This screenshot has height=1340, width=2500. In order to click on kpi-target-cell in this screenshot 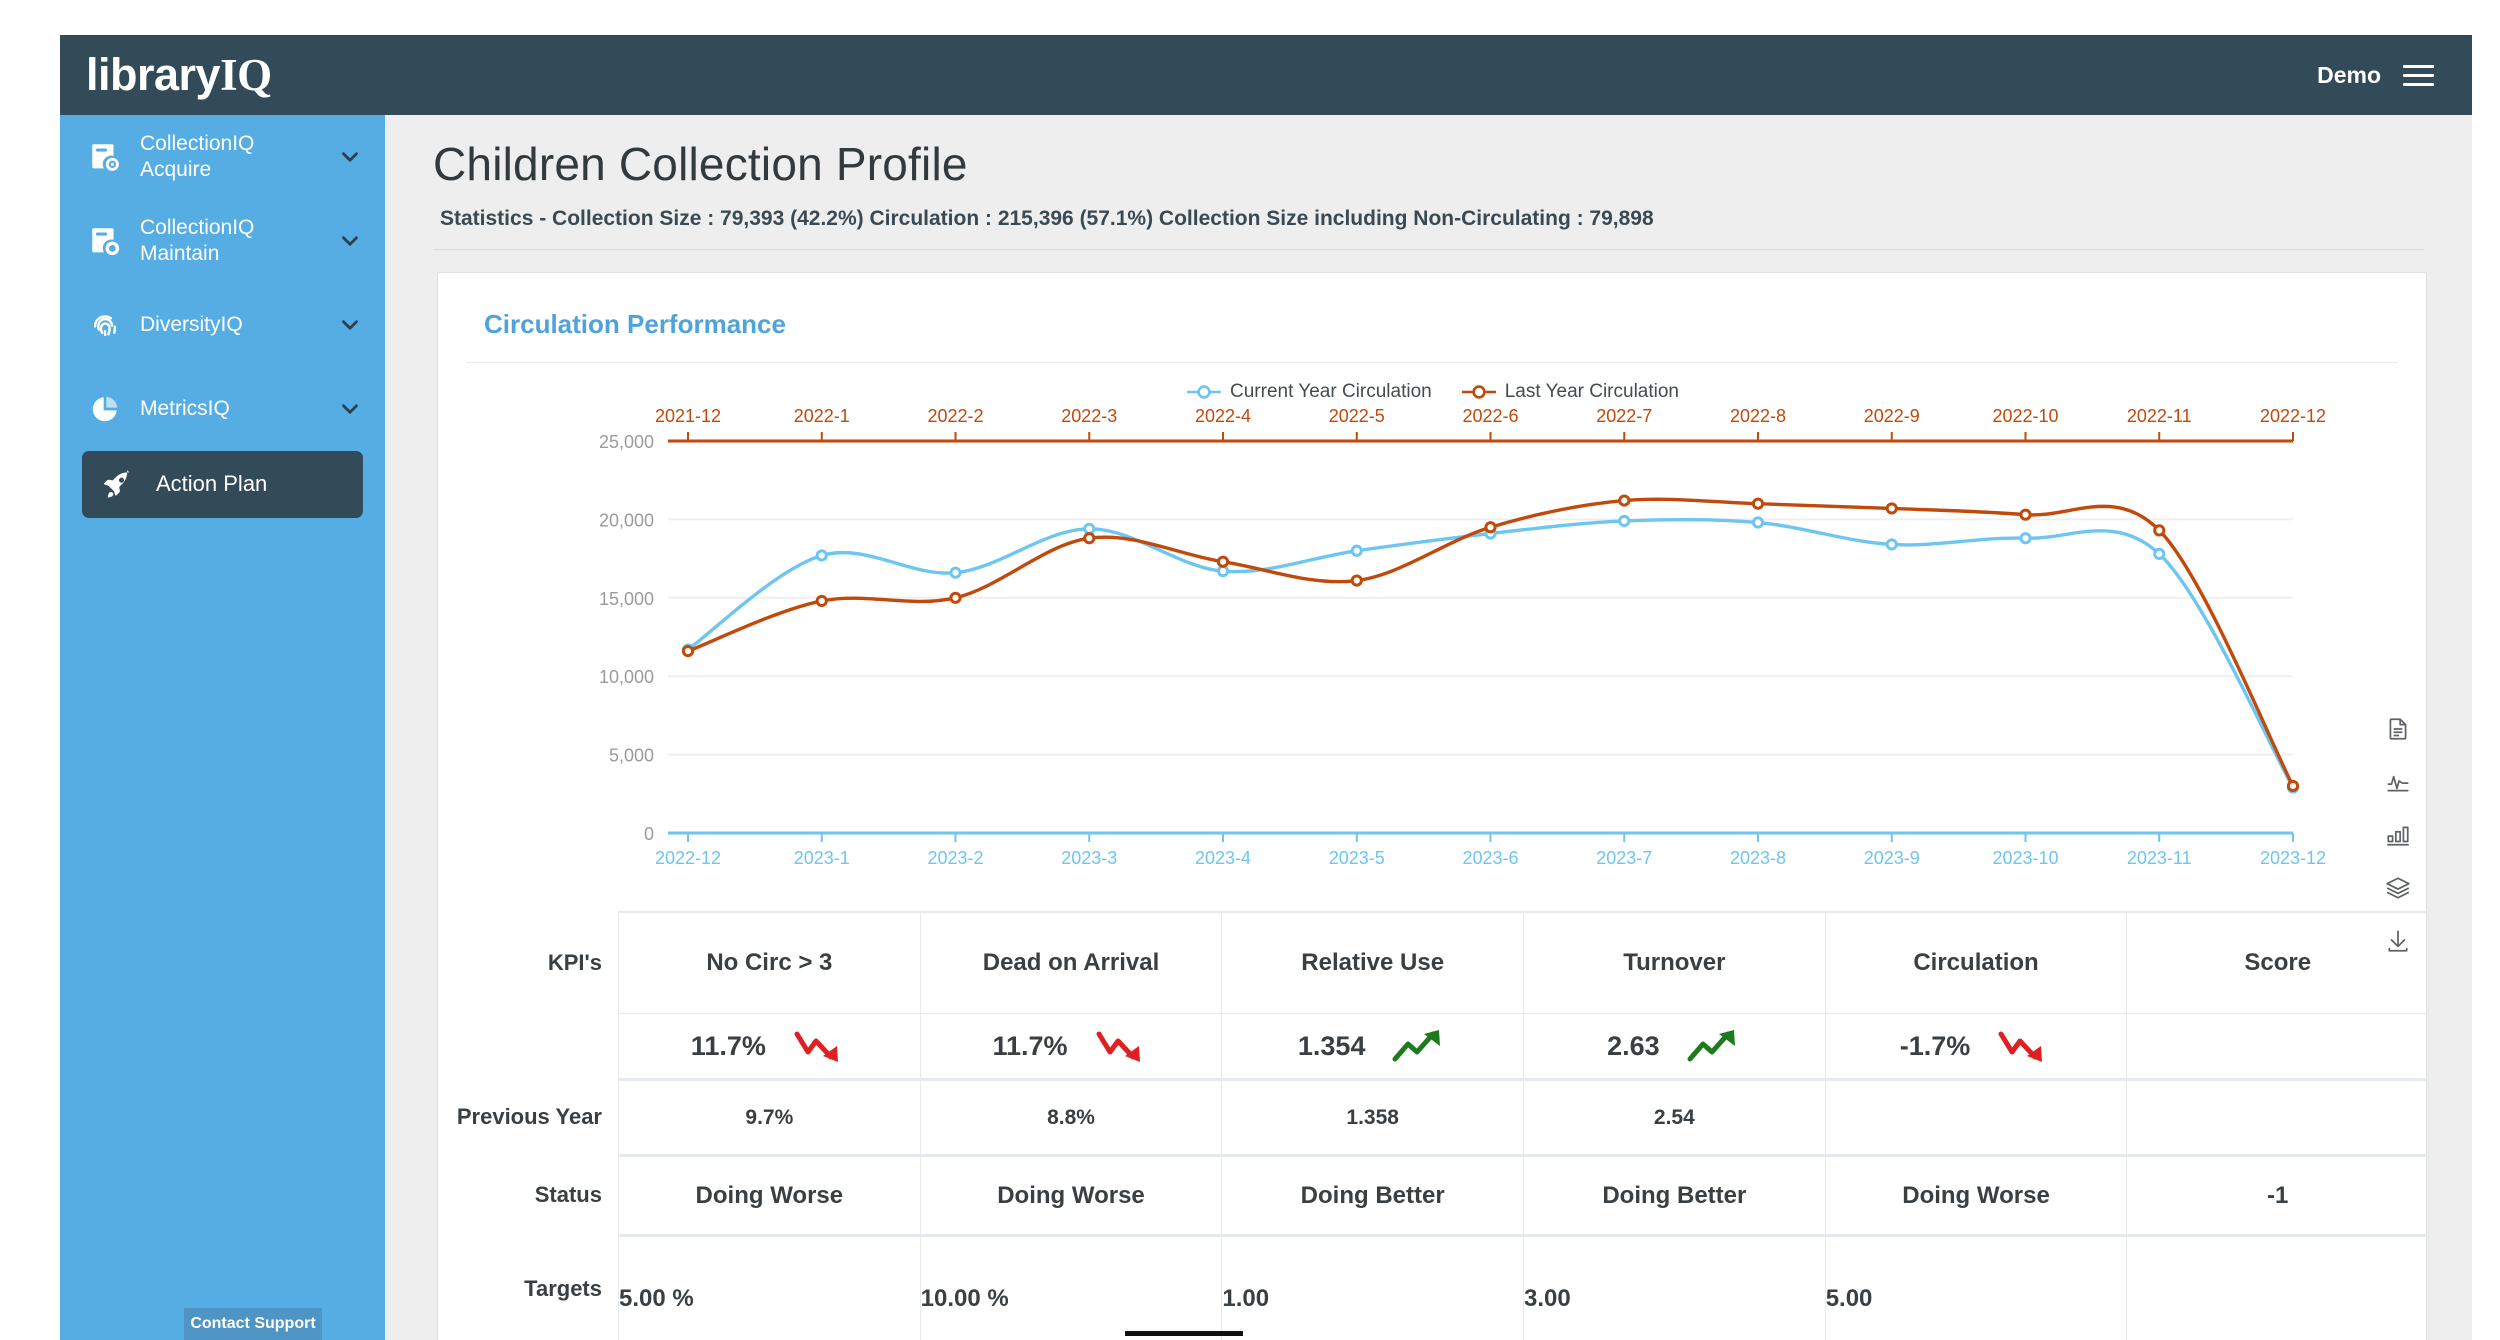, I will do `click(2278, 1287)`.